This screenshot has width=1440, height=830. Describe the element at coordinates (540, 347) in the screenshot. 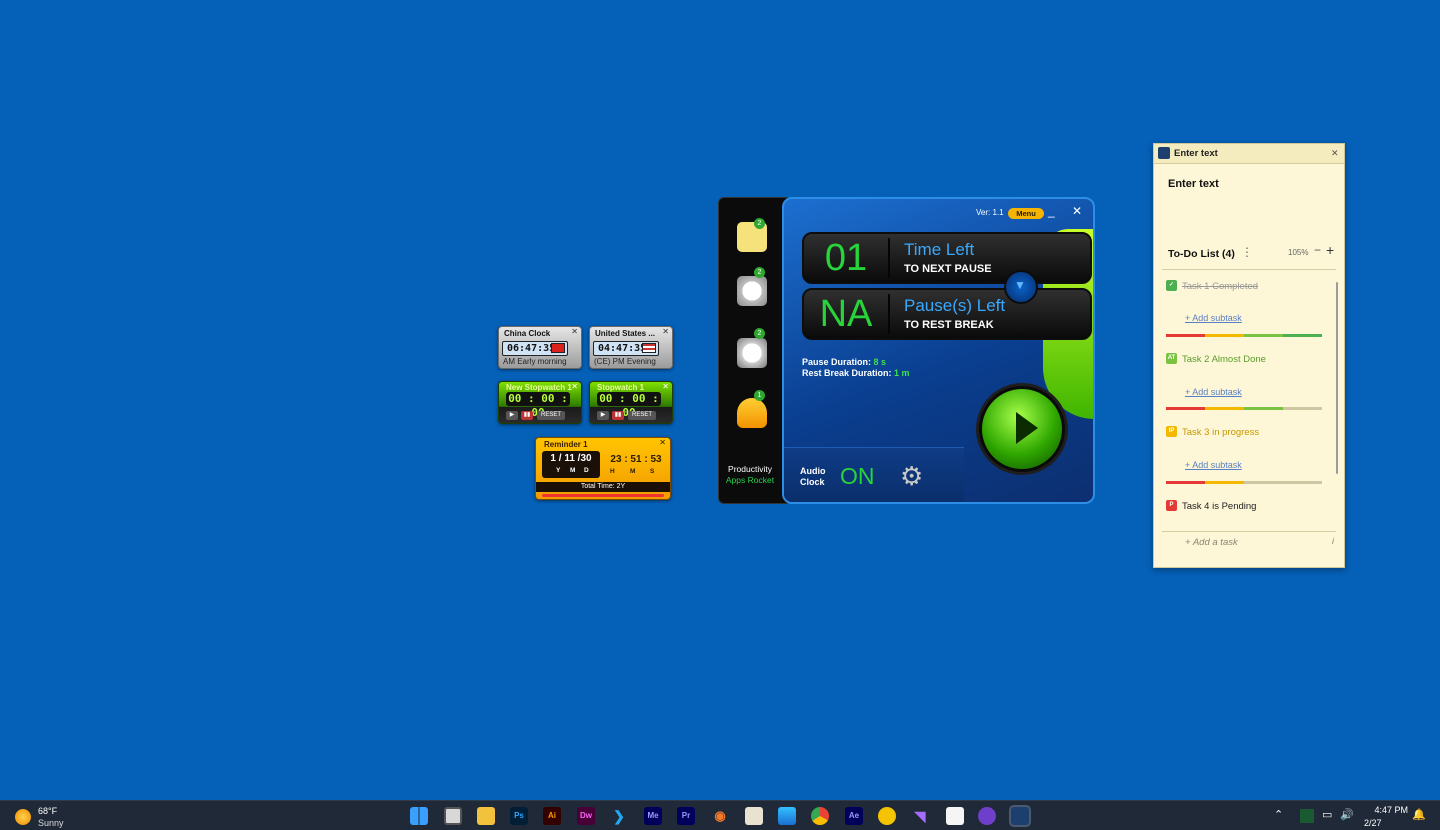

I see `china-clock-widget: China Clock ✕ 06:47:35 AM Early morning` at that location.